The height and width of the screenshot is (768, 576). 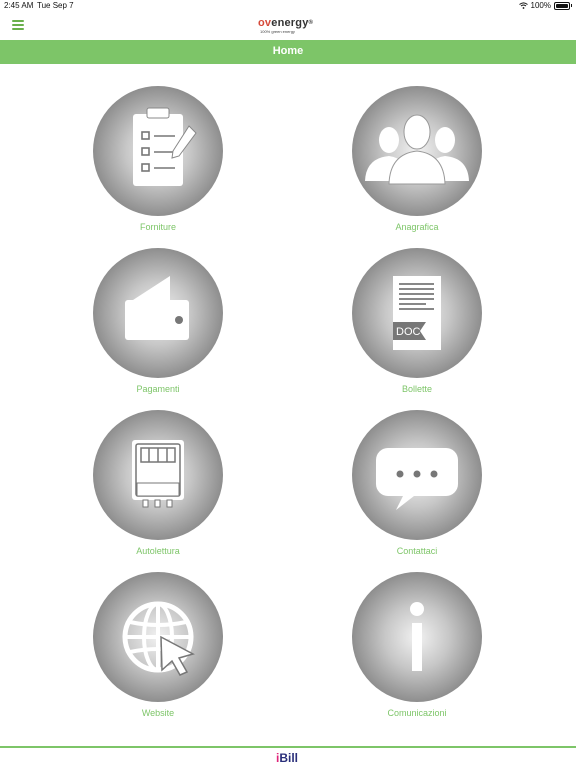 I want to click on page-title: Home, so click(x=288, y=51).